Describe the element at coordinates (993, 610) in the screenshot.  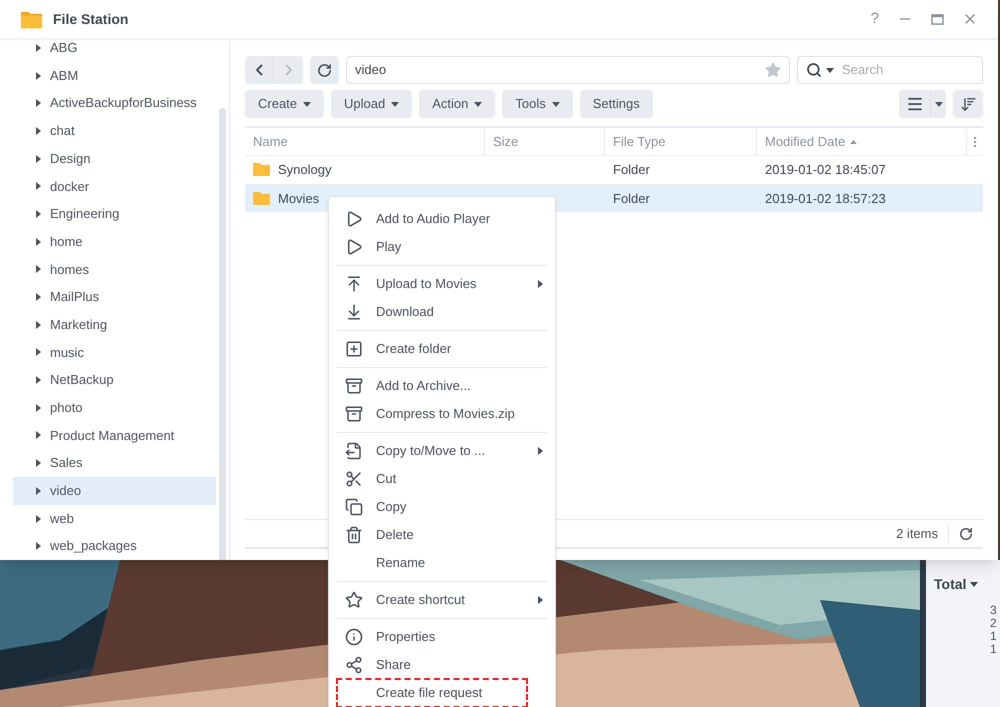
I see `widget-value: 3` at that location.